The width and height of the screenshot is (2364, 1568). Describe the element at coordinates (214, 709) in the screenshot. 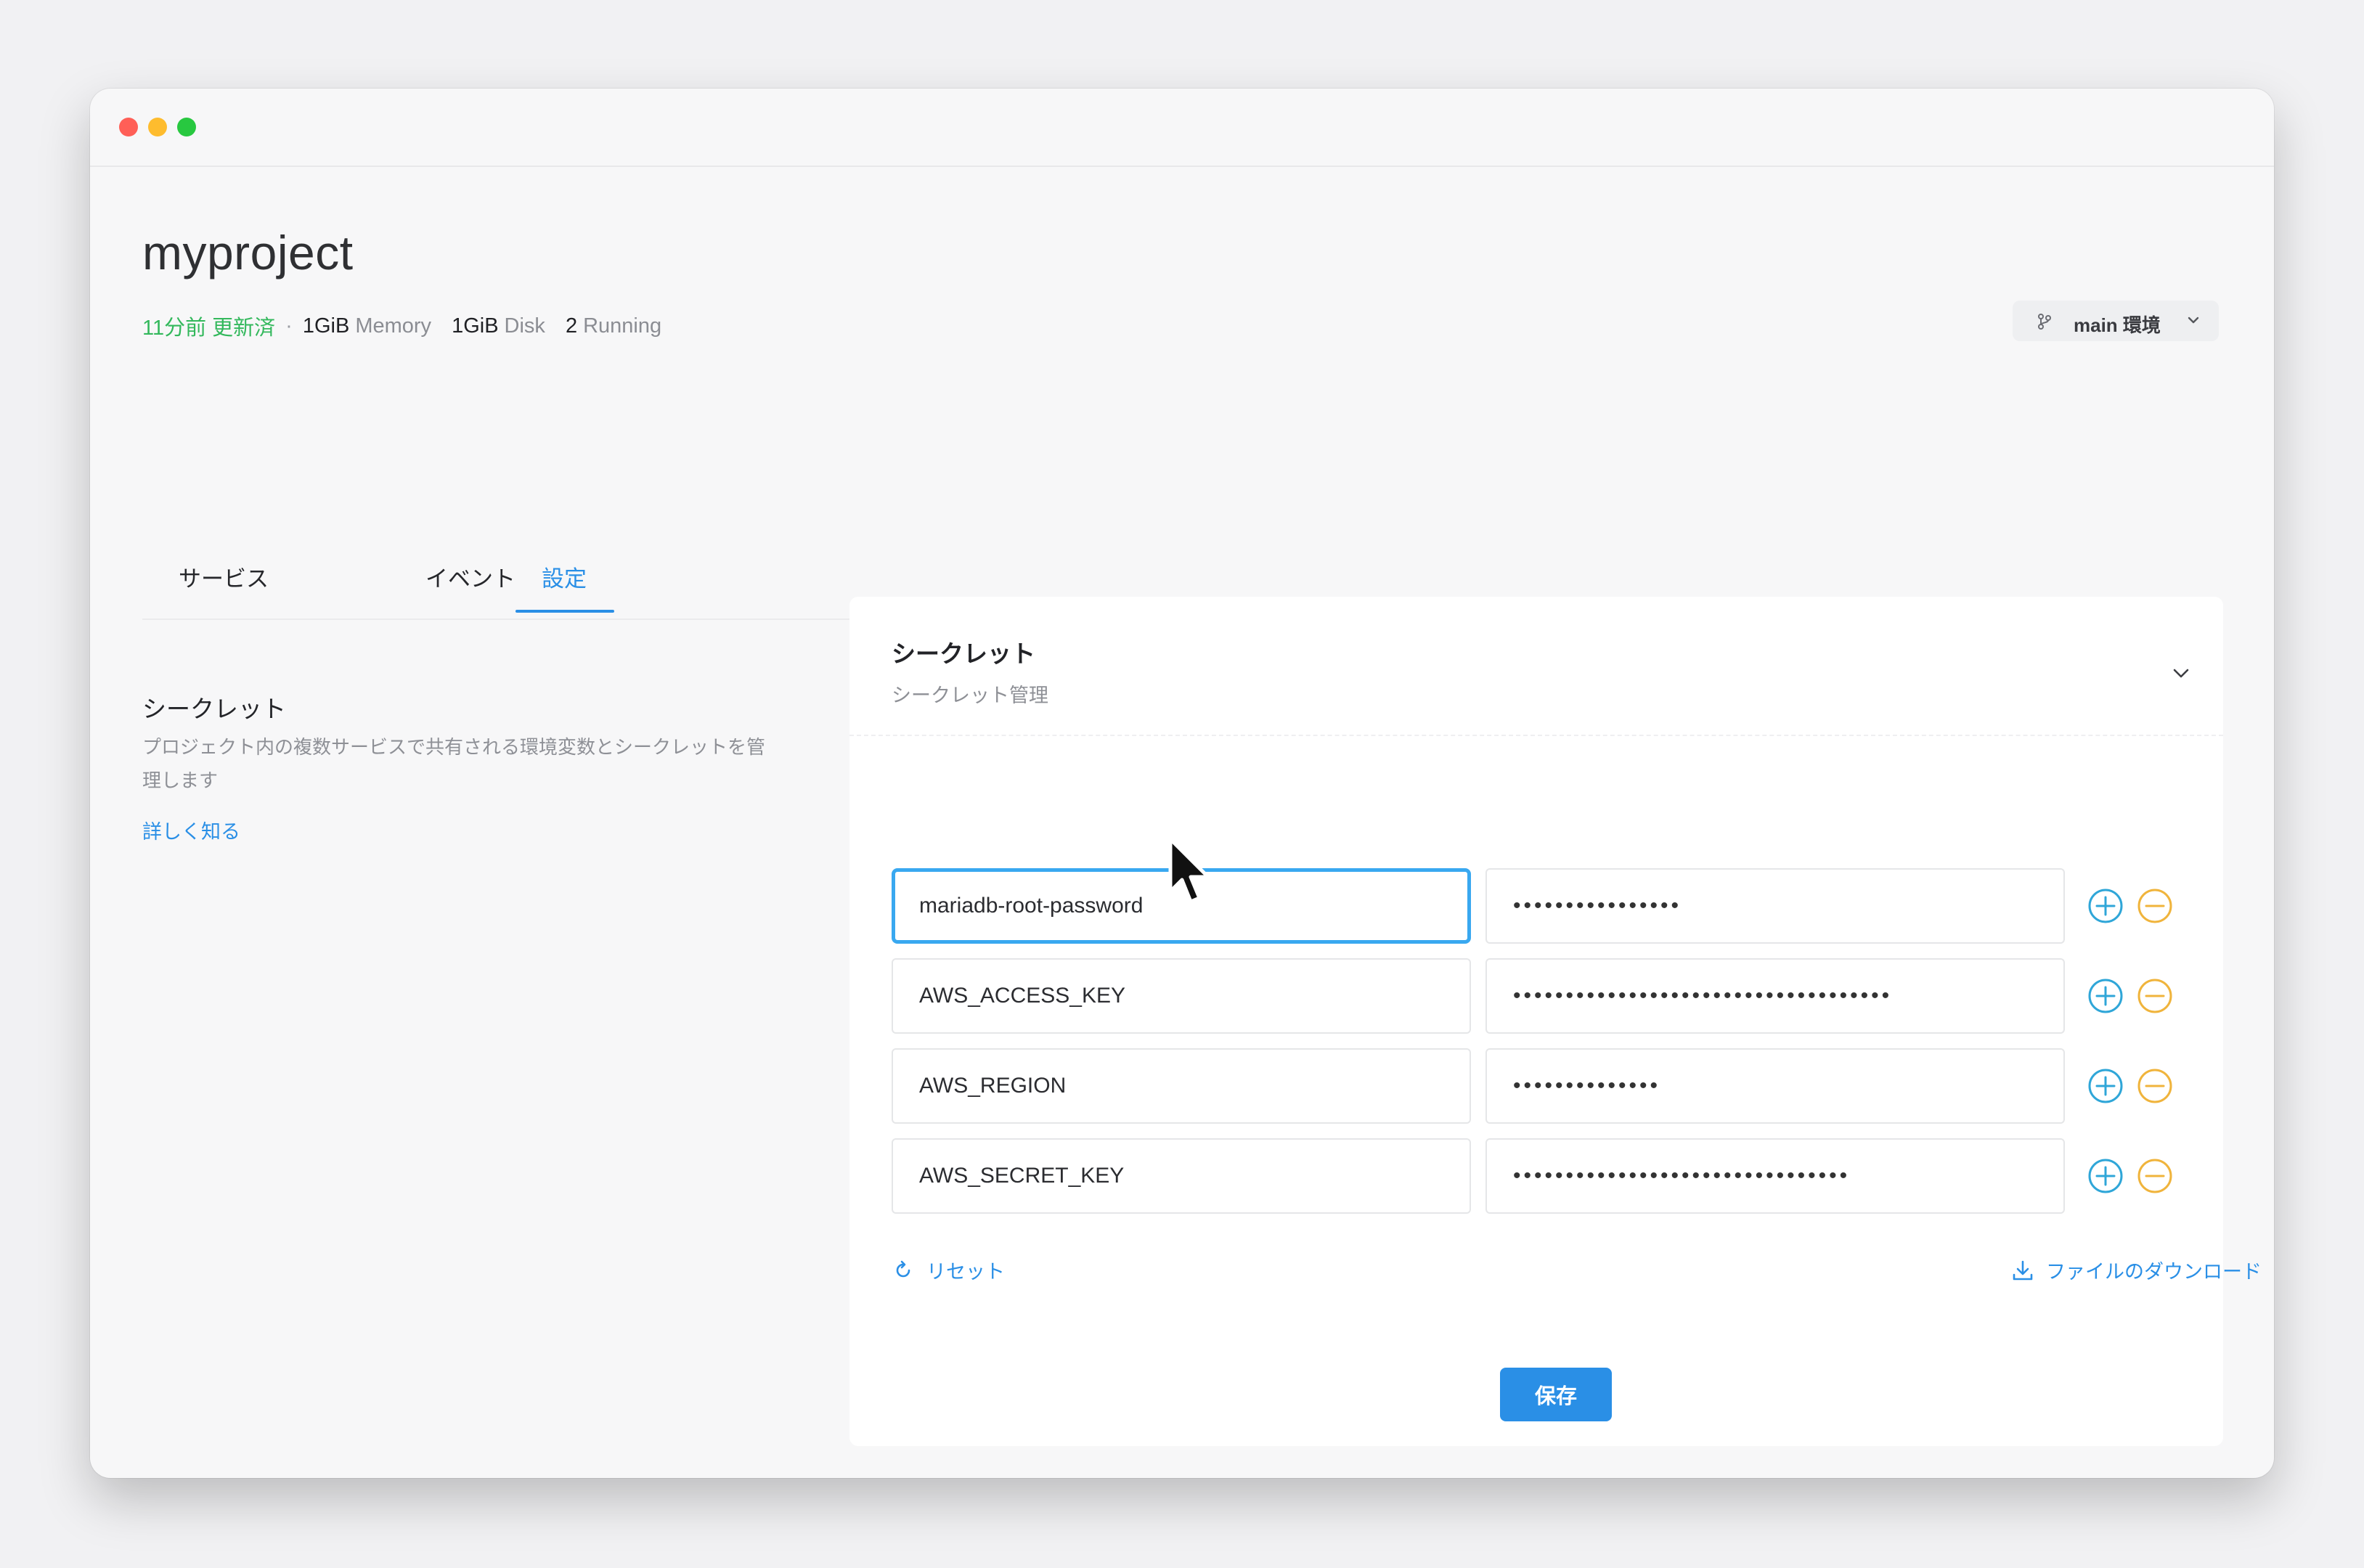

I see `section-title: シークレット` at that location.